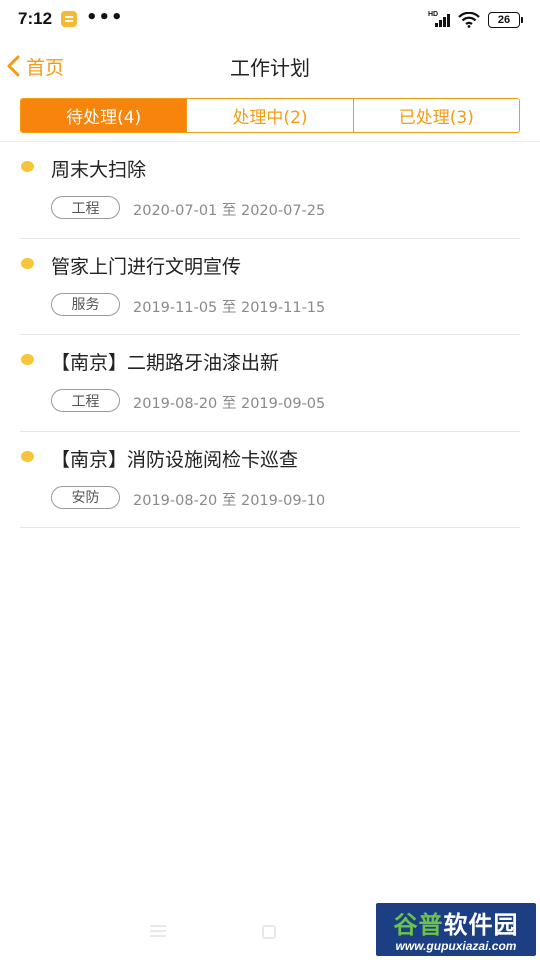 The image size is (540, 960). I want to click on status-bar: 7:12 ••• HD 26, so click(270, 20).